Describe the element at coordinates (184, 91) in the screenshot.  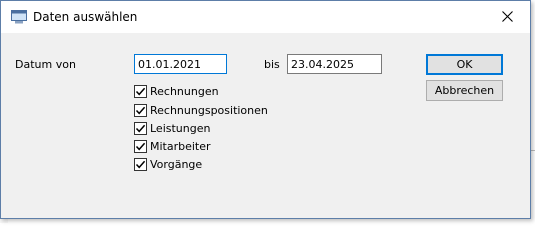
I see `checkbox-label: Rechnungen` at that location.